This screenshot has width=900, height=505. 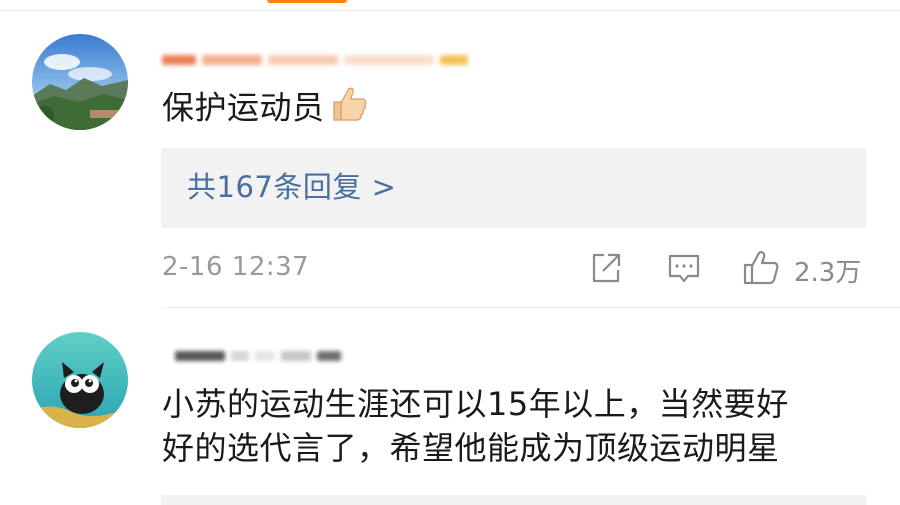 What do you see at coordinates (513, 188) in the screenshot?
I see `reply-summary-box: 共167条回复 >` at bounding box center [513, 188].